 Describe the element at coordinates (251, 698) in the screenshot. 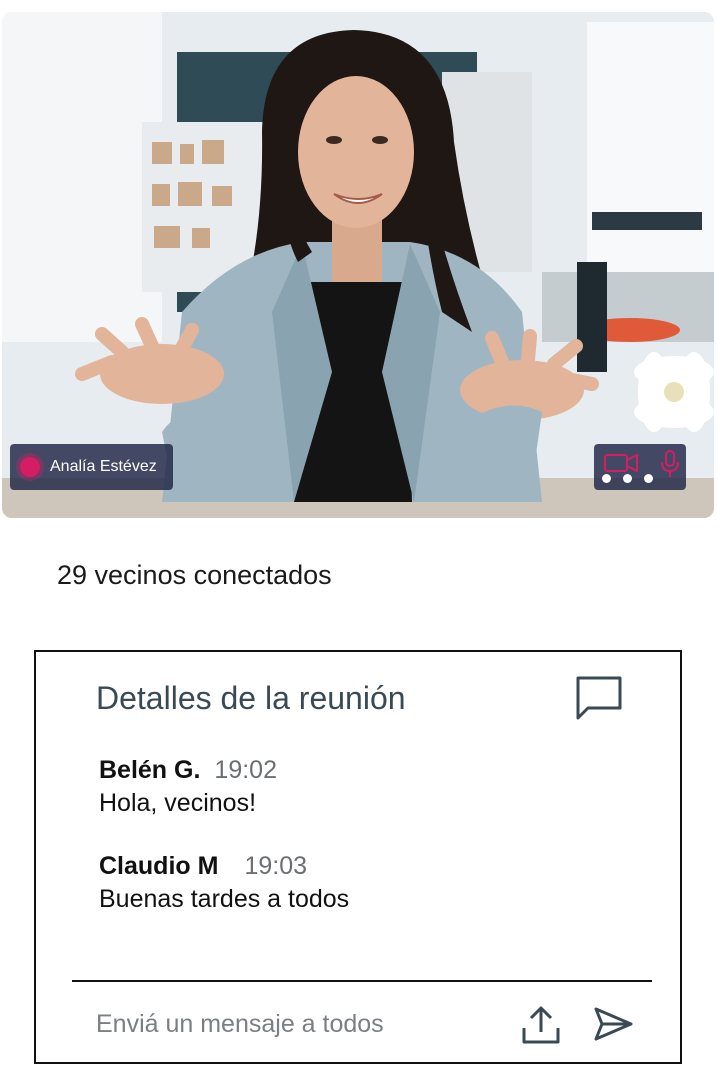

I see `panel-title: Detalles de la reunión` at that location.